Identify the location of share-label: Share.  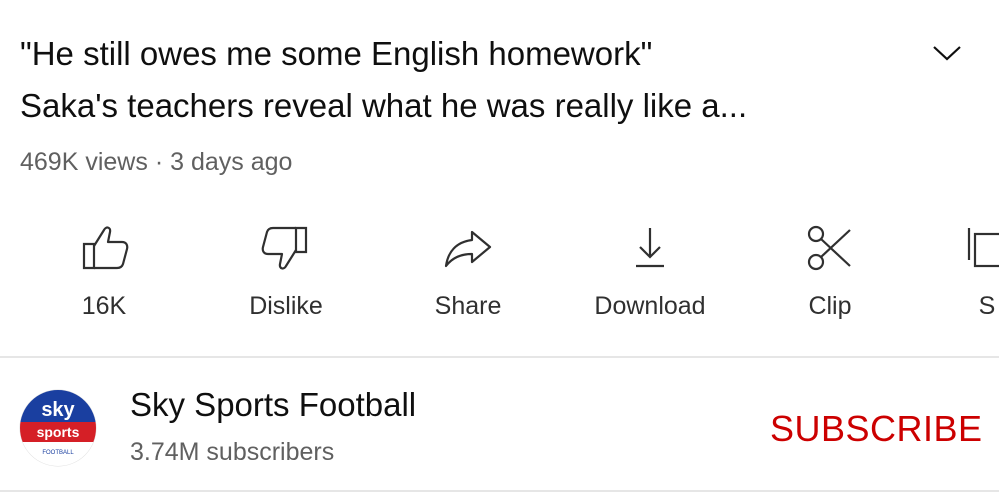
(468, 306).